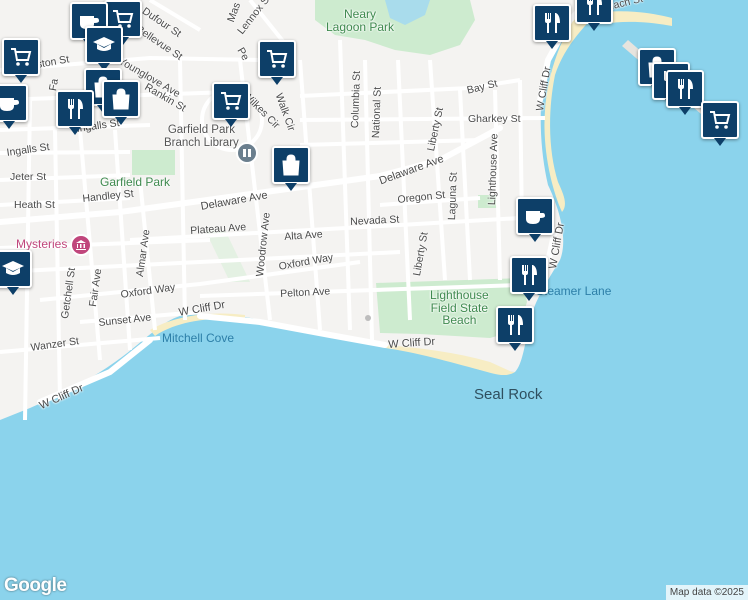 This screenshot has width=748, height=600. Describe the element at coordinates (81, 245) in the screenshot. I see `museum-icon` at that location.